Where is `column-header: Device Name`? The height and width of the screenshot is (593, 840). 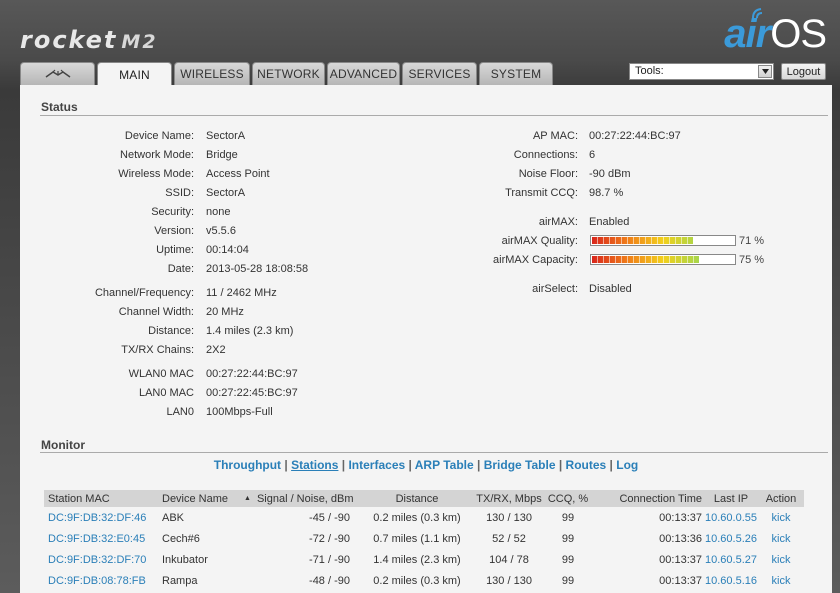 column-header: Device Name is located at coordinates (202, 498).